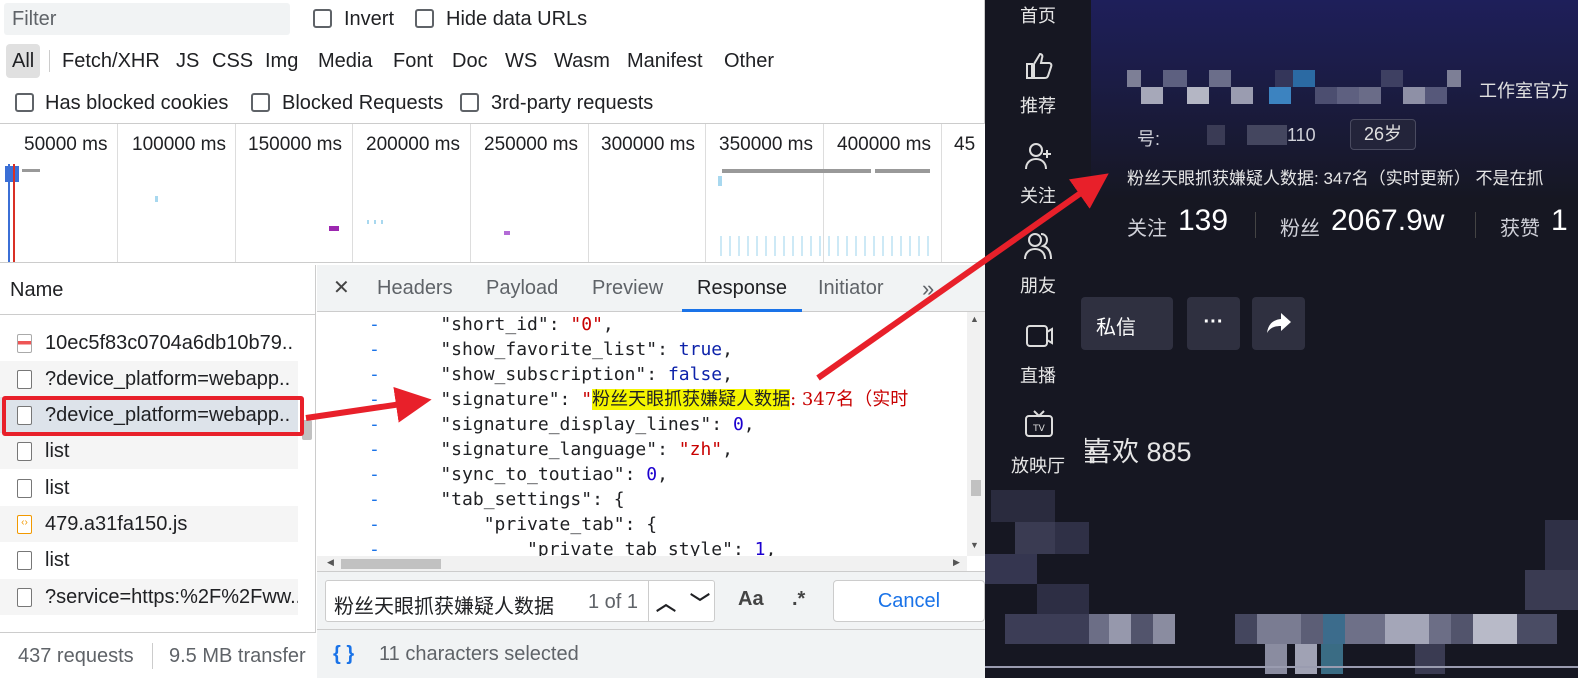  What do you see at coordinates (368, 404) in the screenshot?
I see `annotation-arrow-to-signature` at bounding box center [368, 404].